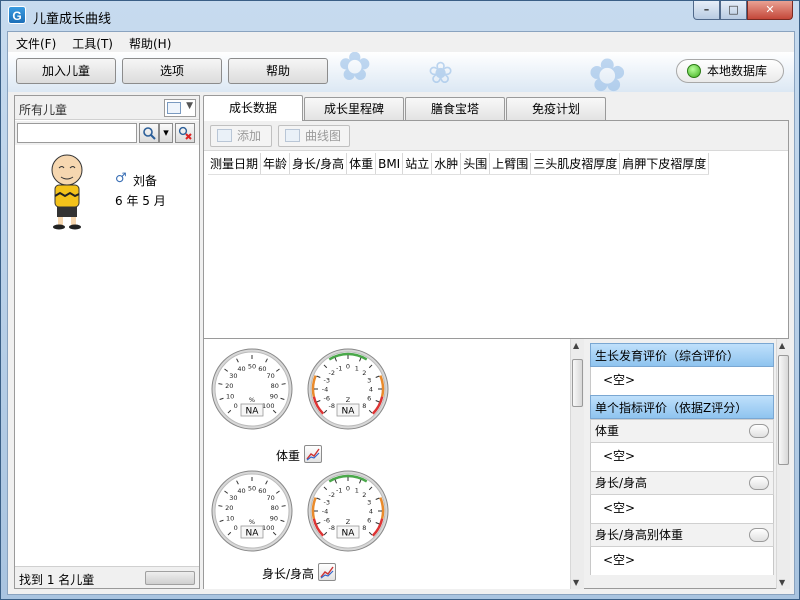 This screenshot has height=600, width=800. Describe the element at coordinates (241, 369) in the screenshot. I see `gauge-tick-label: 40` at that location.